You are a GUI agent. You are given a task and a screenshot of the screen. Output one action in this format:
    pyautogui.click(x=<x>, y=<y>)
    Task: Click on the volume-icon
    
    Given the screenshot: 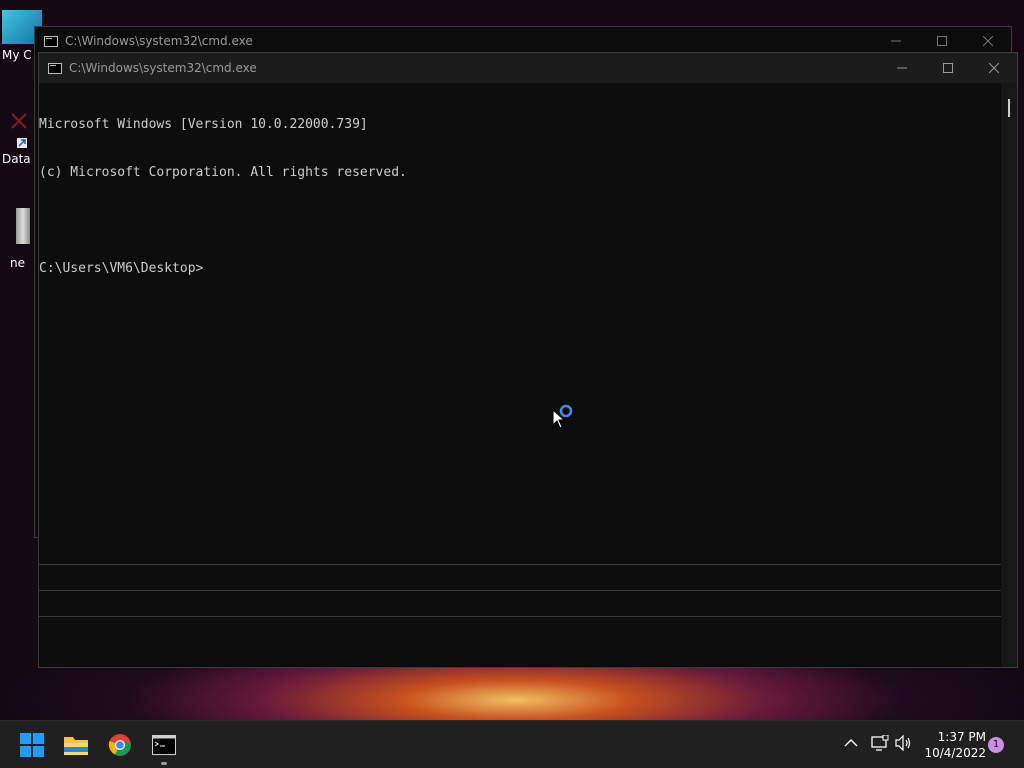 What is the action you would take?
    pyautogui.click(x=903, y=743)
    